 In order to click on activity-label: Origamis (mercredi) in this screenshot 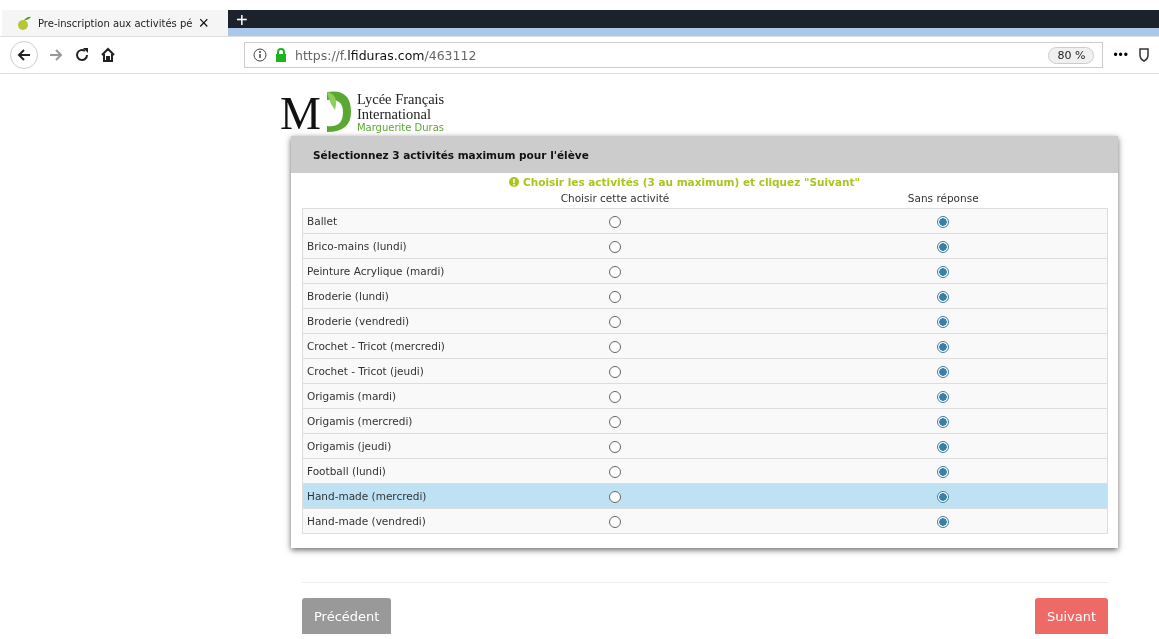, I will do `click(376, 421)`.